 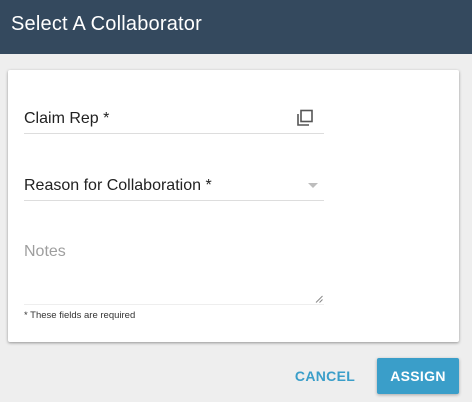 I want to click on required-fields-note: * These fields are required, so click(x=80, y=315).